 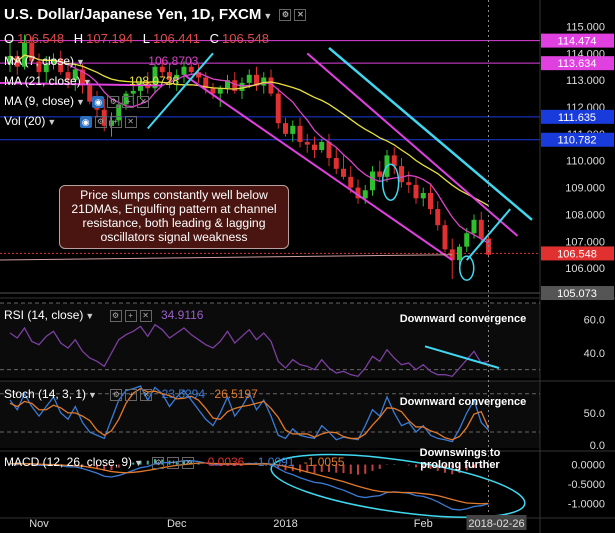 I want to click on indicator-ma21: MA (21, close) ▼ 108.0728, so click(x=91, y=81).